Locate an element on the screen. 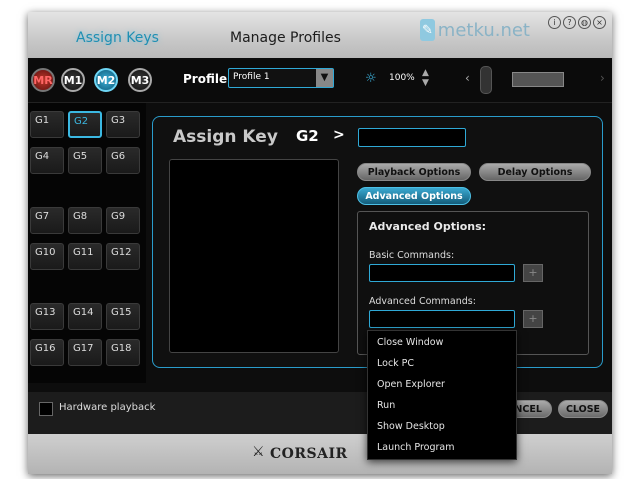 The width and height of the screenshot is (640, 479). basic-add-button: + is located at coordinates (533, 273).